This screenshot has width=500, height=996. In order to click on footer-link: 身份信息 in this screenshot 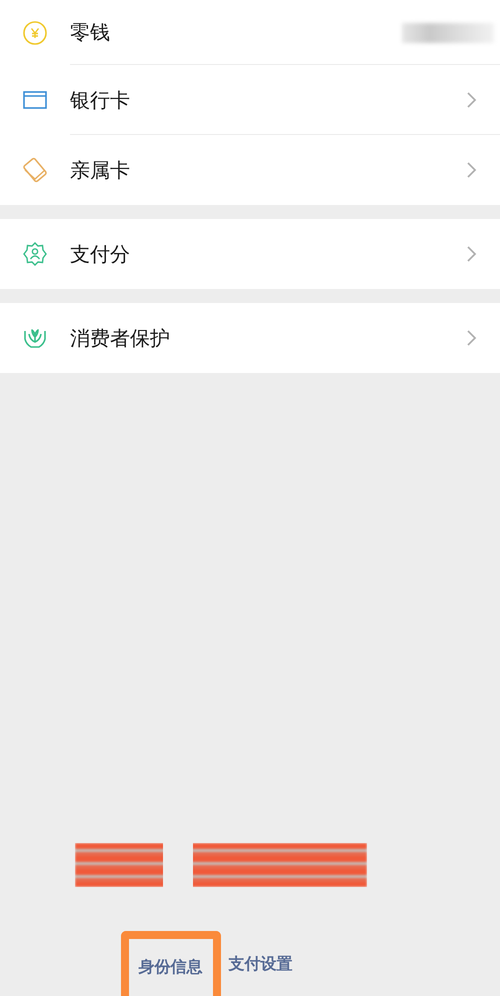, I will do `click(170, 963)`.